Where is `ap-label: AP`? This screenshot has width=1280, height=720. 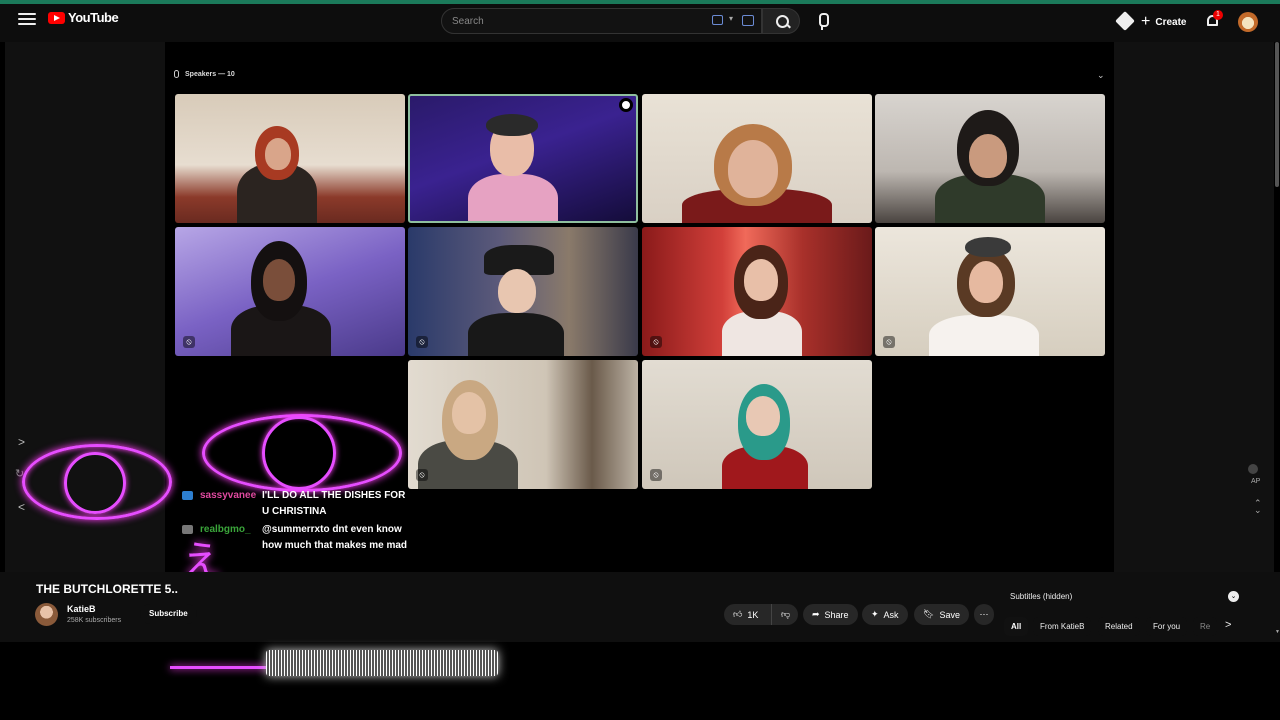
ap-label: AP is located at coordinates (1256, 481).